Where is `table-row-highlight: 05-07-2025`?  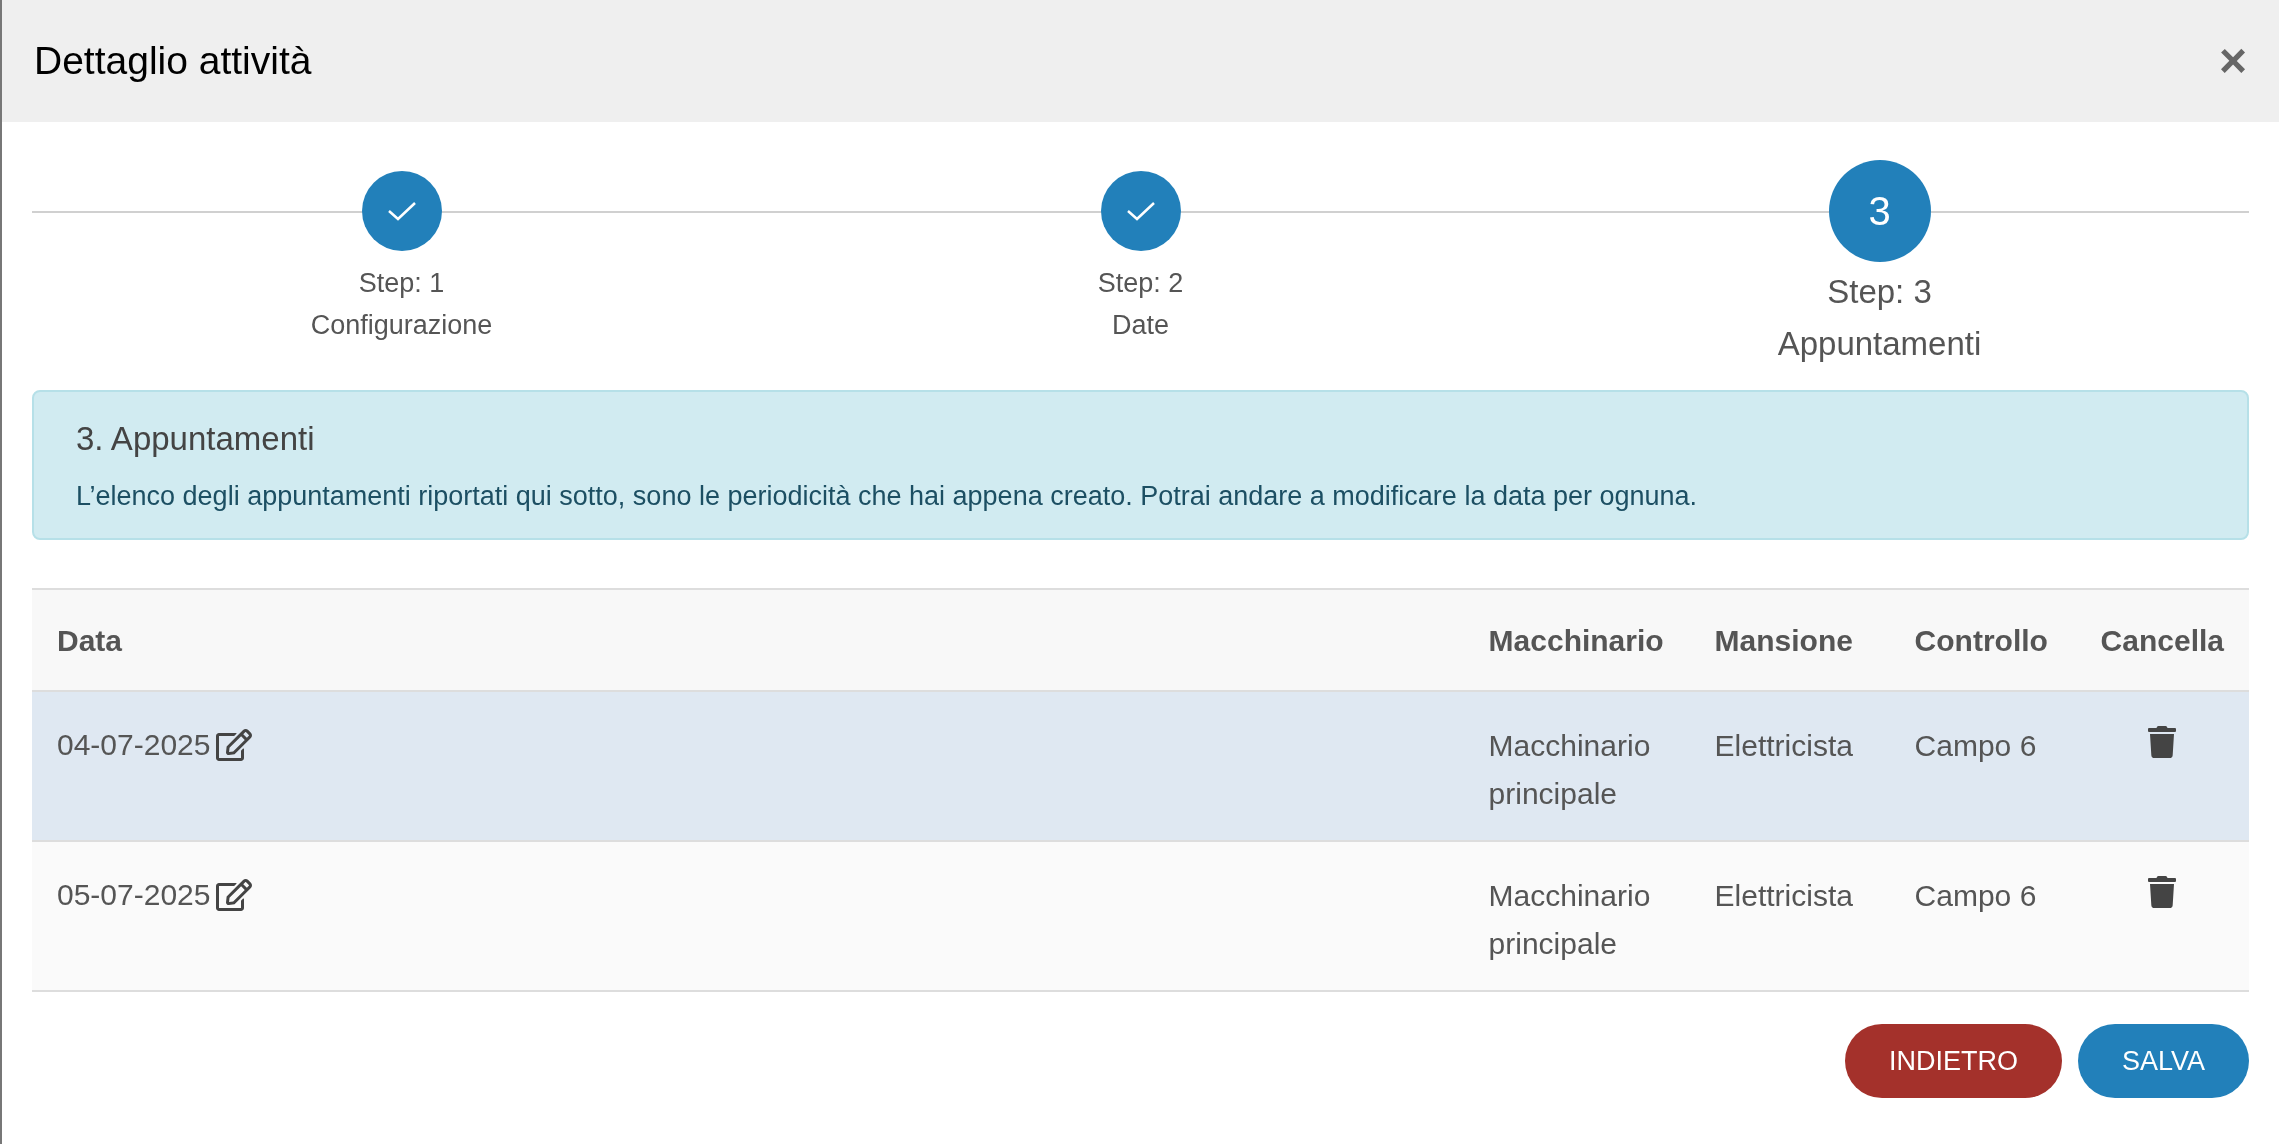
table-row-highlight: 05-07-2025 is located at coordinates (748, 916).